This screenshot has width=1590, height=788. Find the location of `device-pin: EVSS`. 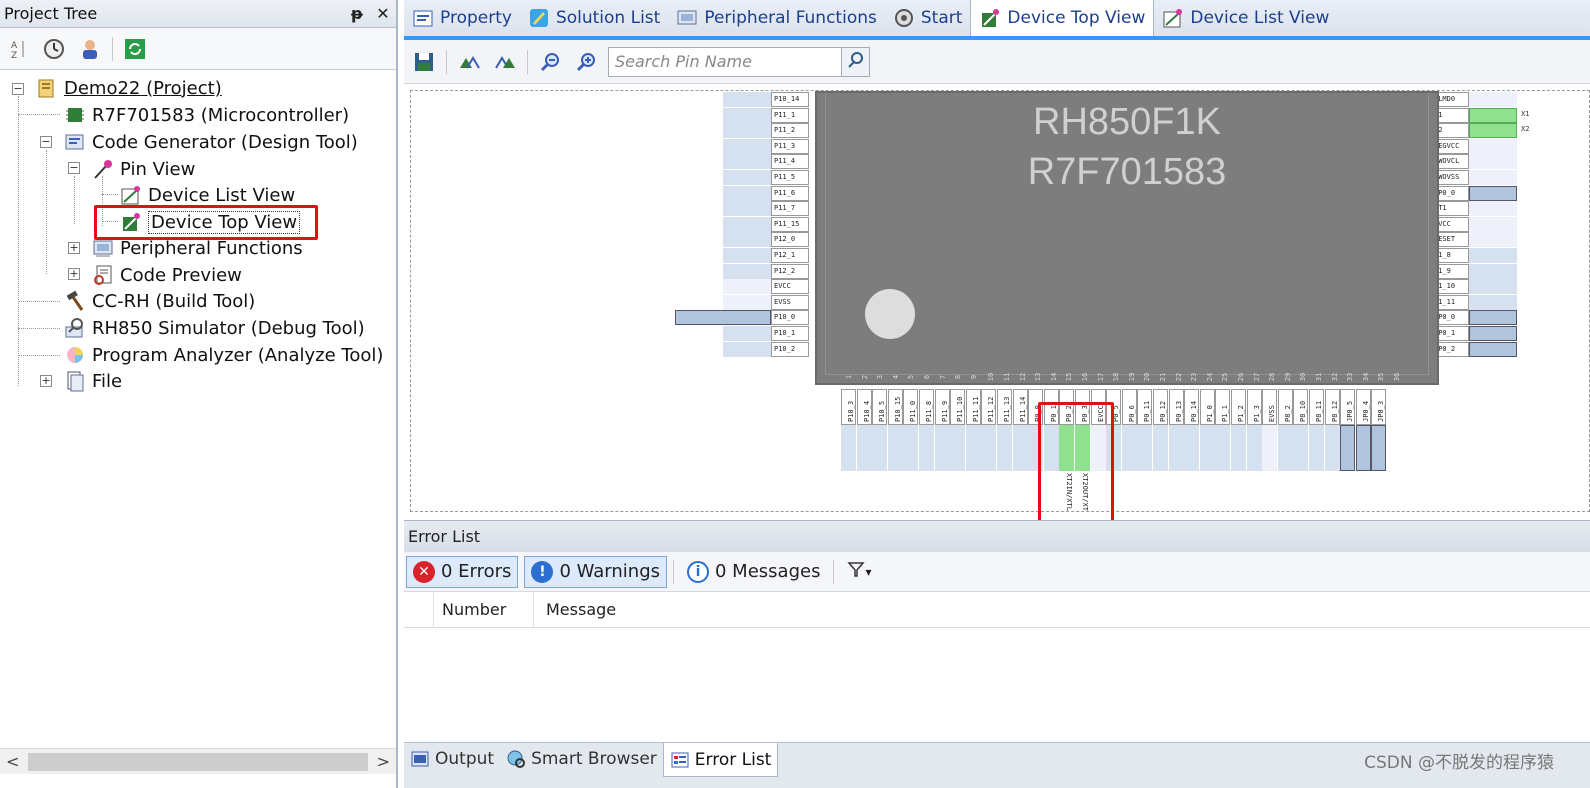

device-pin: EVSS is located at coordinates (1270, 431).